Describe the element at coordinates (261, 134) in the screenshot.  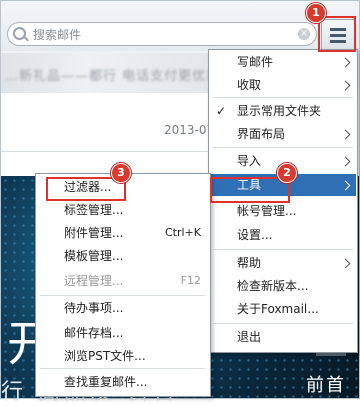
I see `main-menu-item-label: 界面布局` at that location.